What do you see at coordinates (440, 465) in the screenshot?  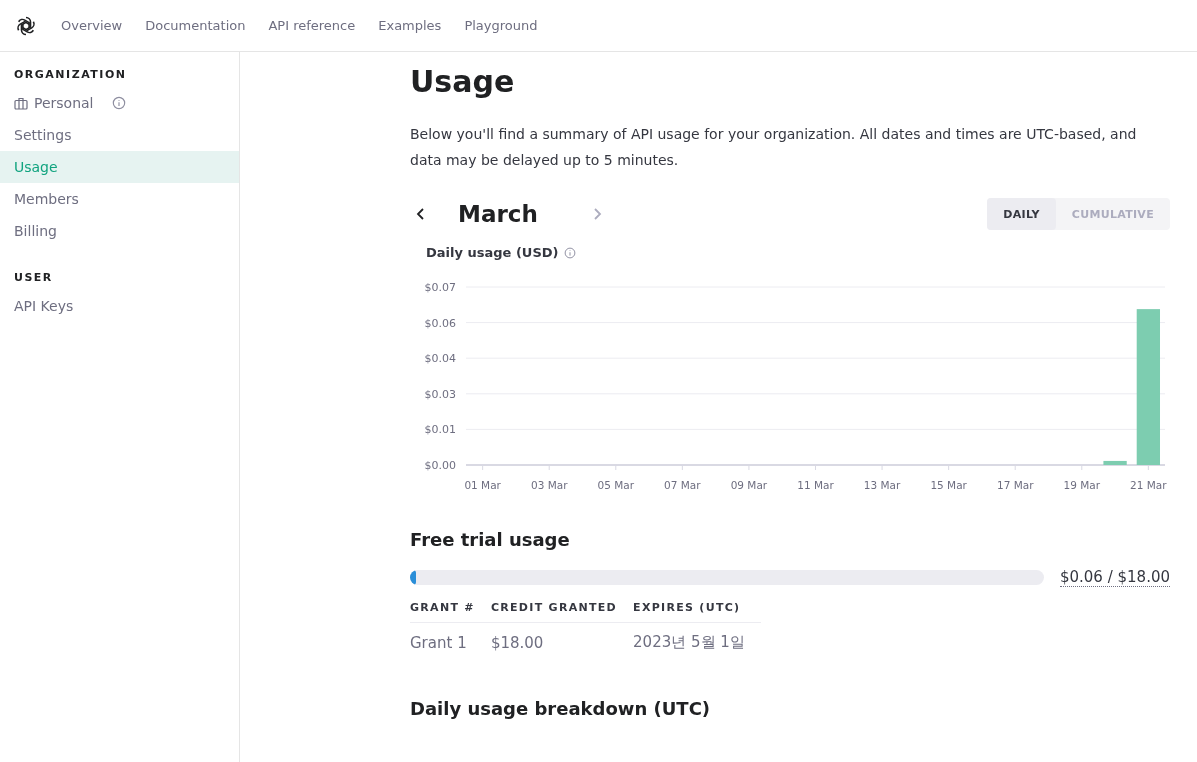 I see `axis-label: $0.00` at bounding box center [440, 465].